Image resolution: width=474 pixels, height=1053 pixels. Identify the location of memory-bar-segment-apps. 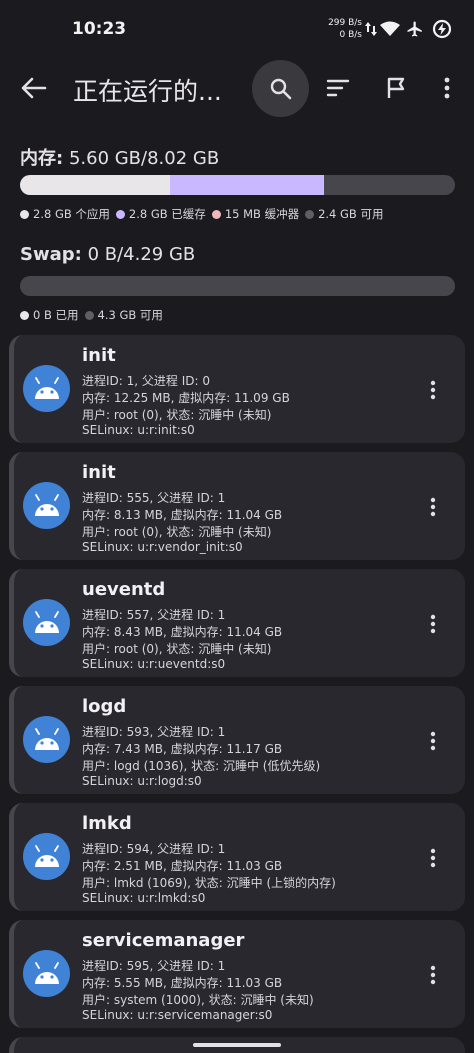
(95, 185).